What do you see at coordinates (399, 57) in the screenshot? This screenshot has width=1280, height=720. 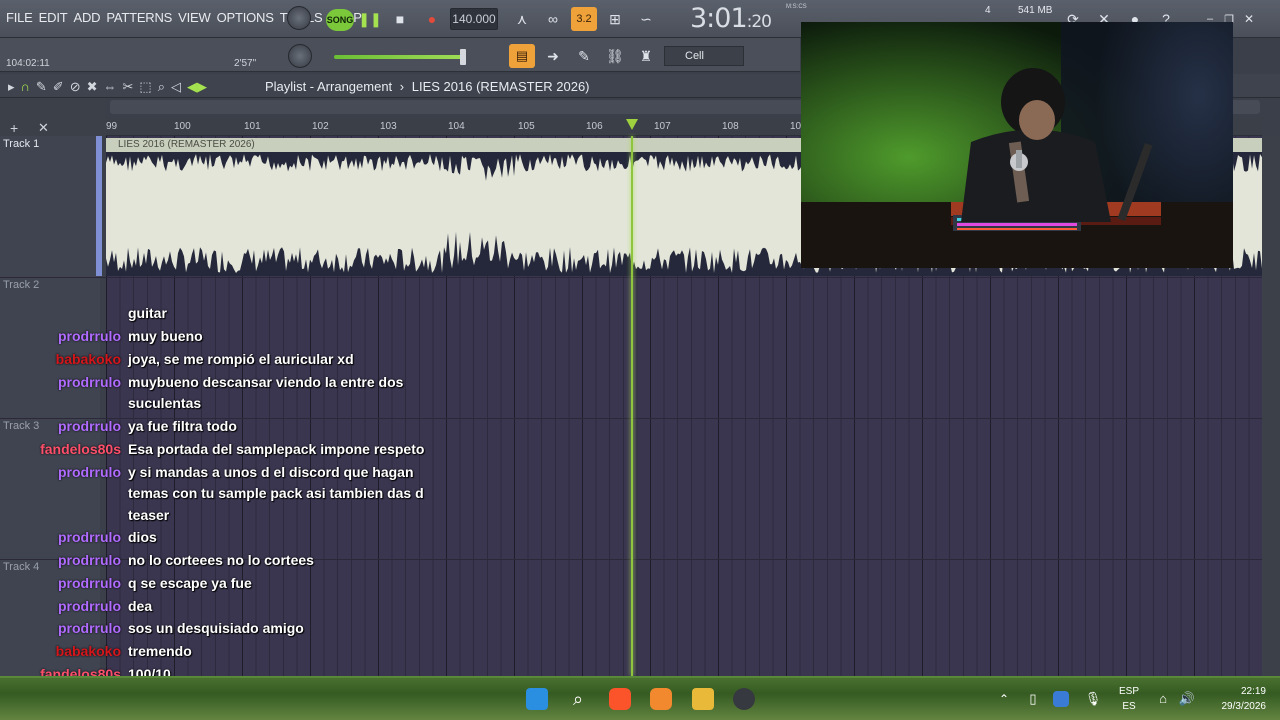 I see `master-volume-slider` at bounding box center [399, 57].